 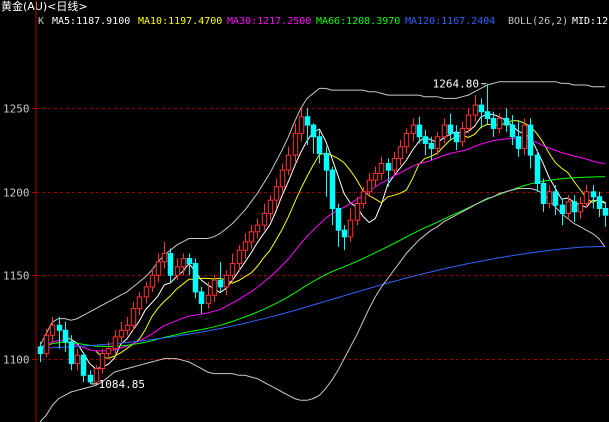 What do you see at coordinates (16, 276) in the screenshot?
I see `y-tick-label: 1150` at bounding box center [16, 276].